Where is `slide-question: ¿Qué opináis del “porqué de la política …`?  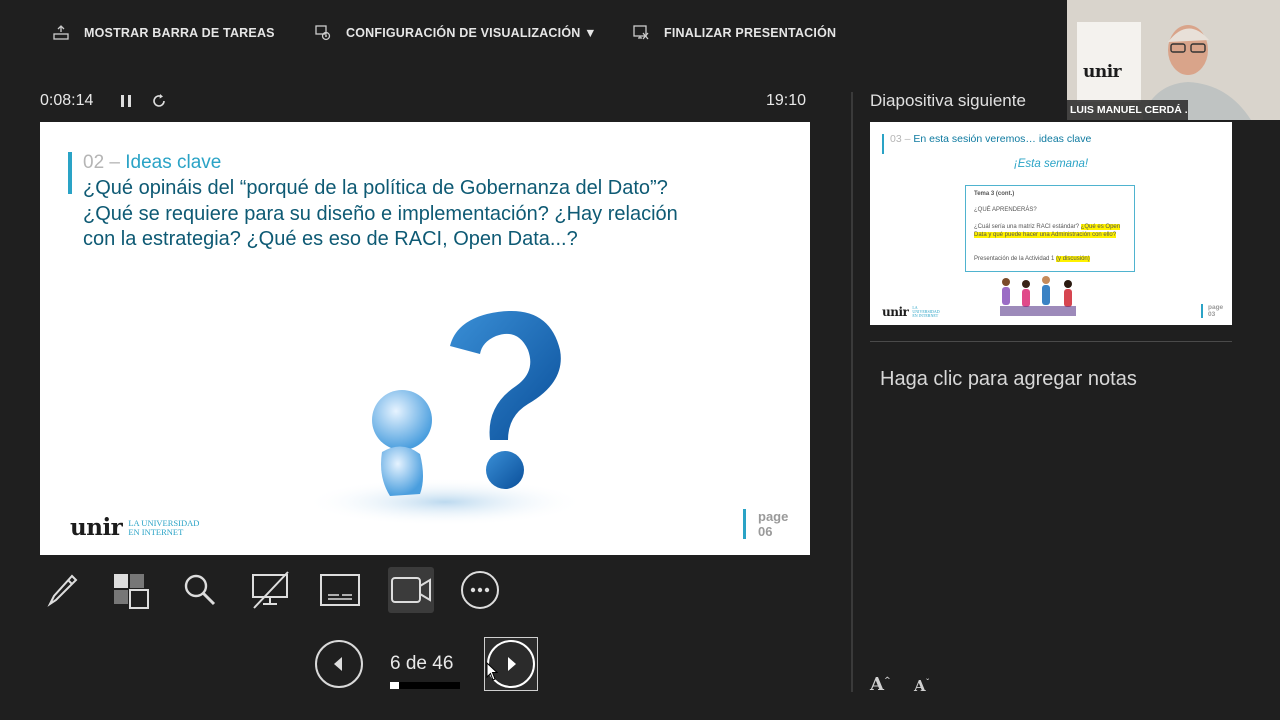 slide-question: ¿Qué opináis del “porqué de la política … is located at coordinates (380, 213).